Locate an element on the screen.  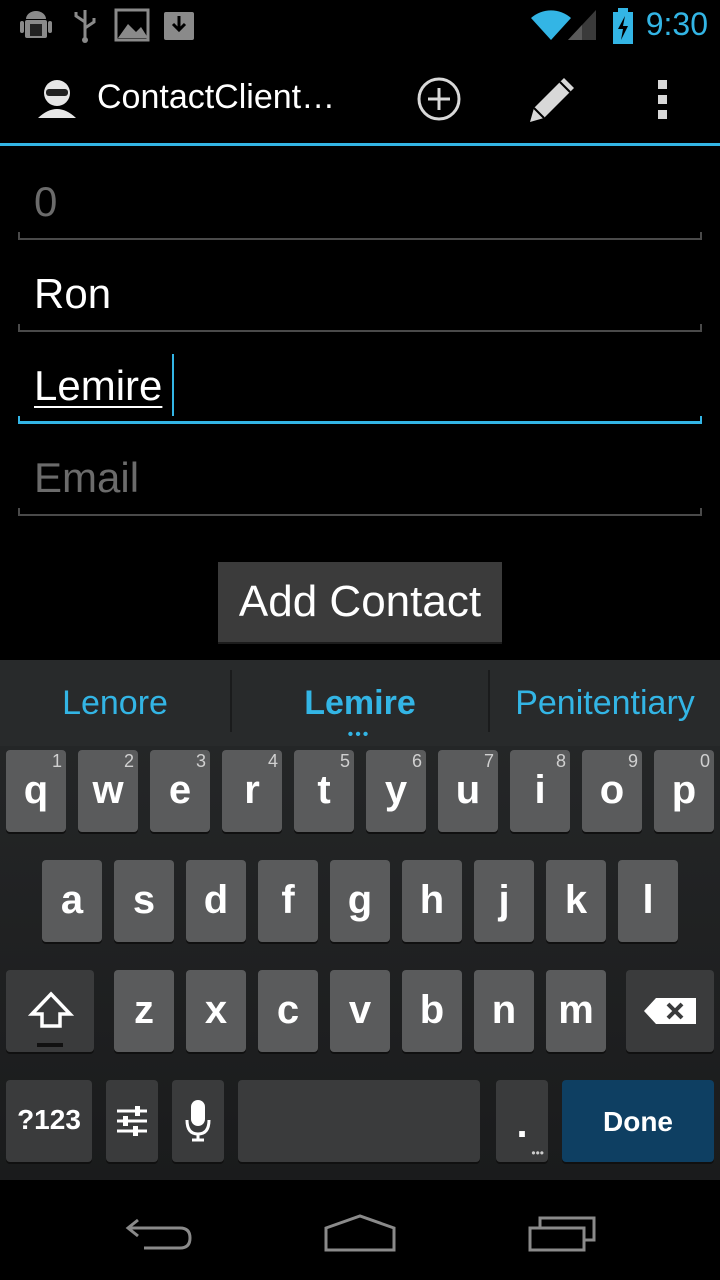
key-label: v is located at coordinates (360, 1010).